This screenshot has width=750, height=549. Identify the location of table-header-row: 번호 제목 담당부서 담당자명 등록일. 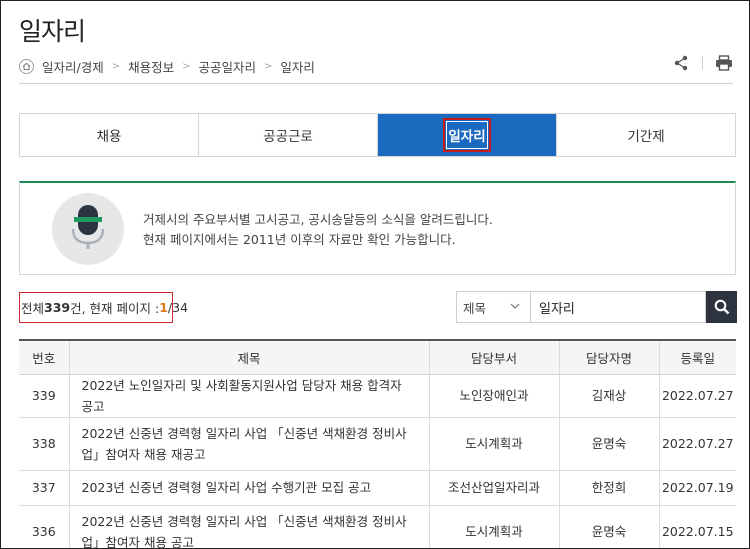
(377, 357).